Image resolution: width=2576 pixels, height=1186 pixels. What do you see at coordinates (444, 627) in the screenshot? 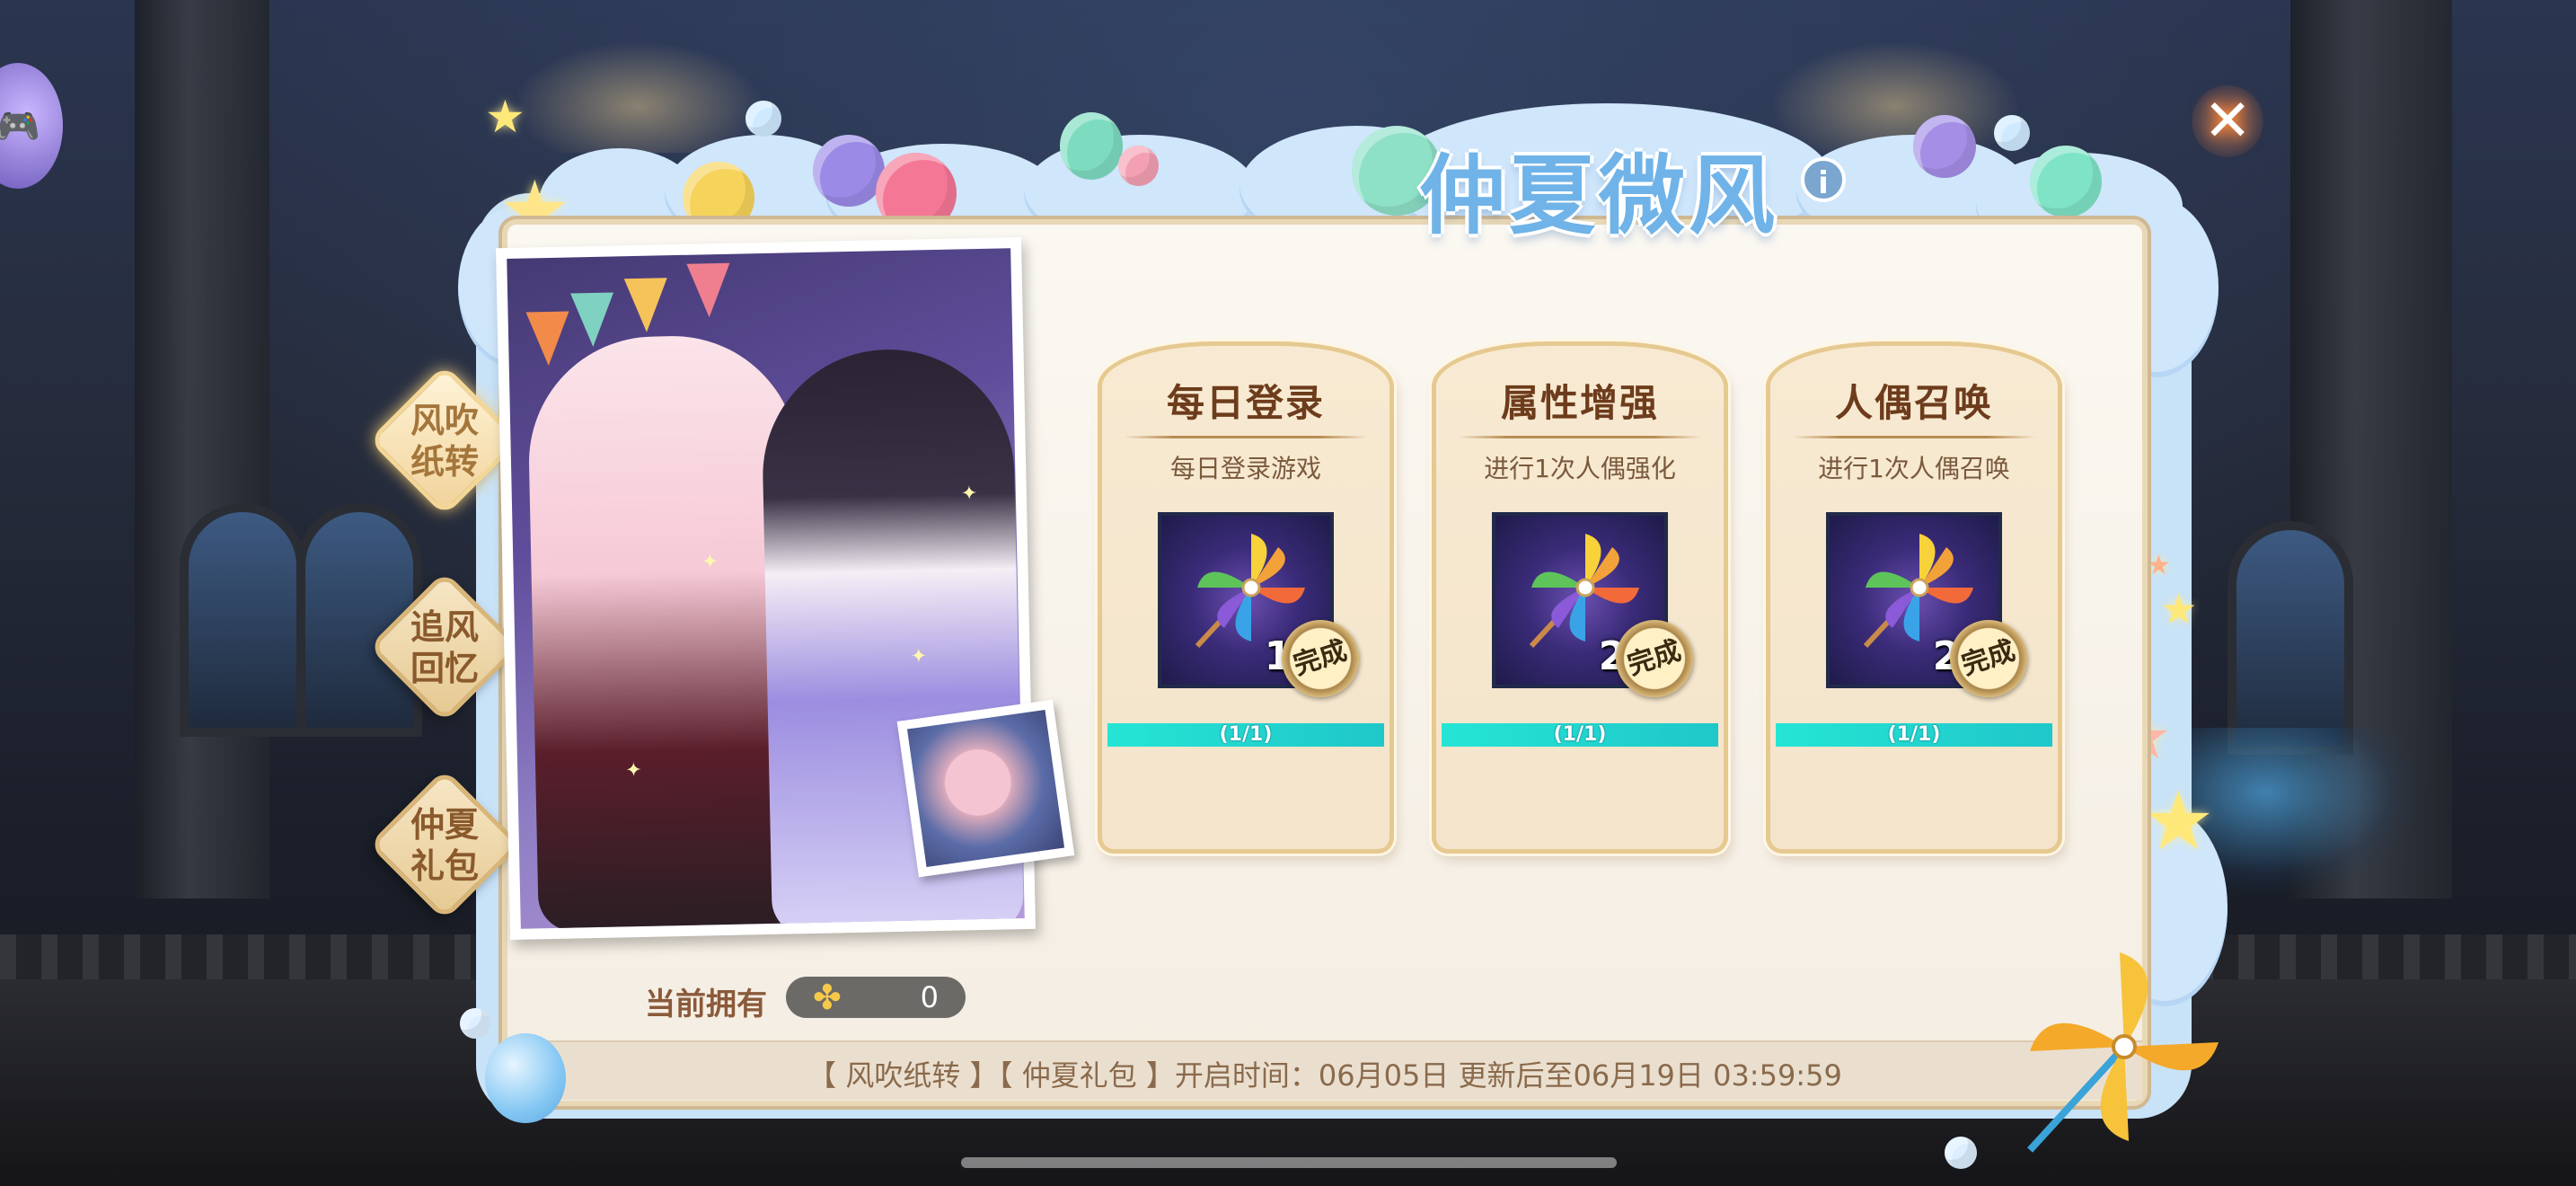
I see `tab-label-line1: 追风` at bounding box center [444, 627].